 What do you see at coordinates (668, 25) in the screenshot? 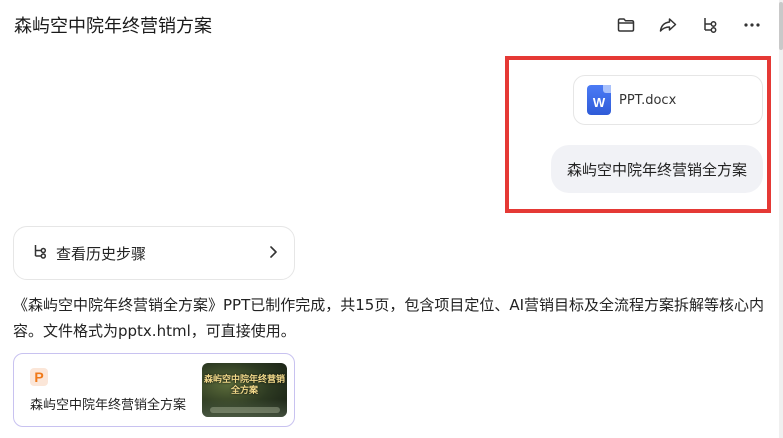
I see `share-icon` at bounding box center [668, 25].